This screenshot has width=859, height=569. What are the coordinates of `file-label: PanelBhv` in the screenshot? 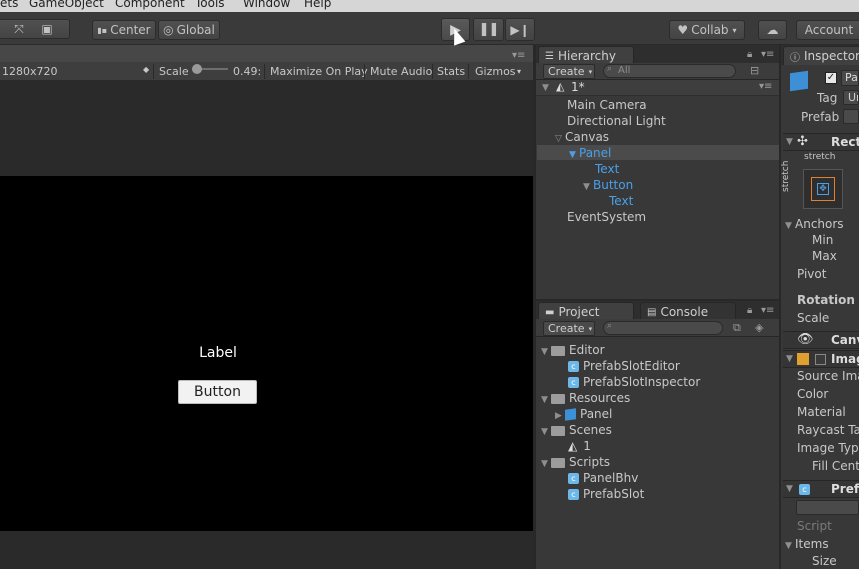 It's located at (611, 478).